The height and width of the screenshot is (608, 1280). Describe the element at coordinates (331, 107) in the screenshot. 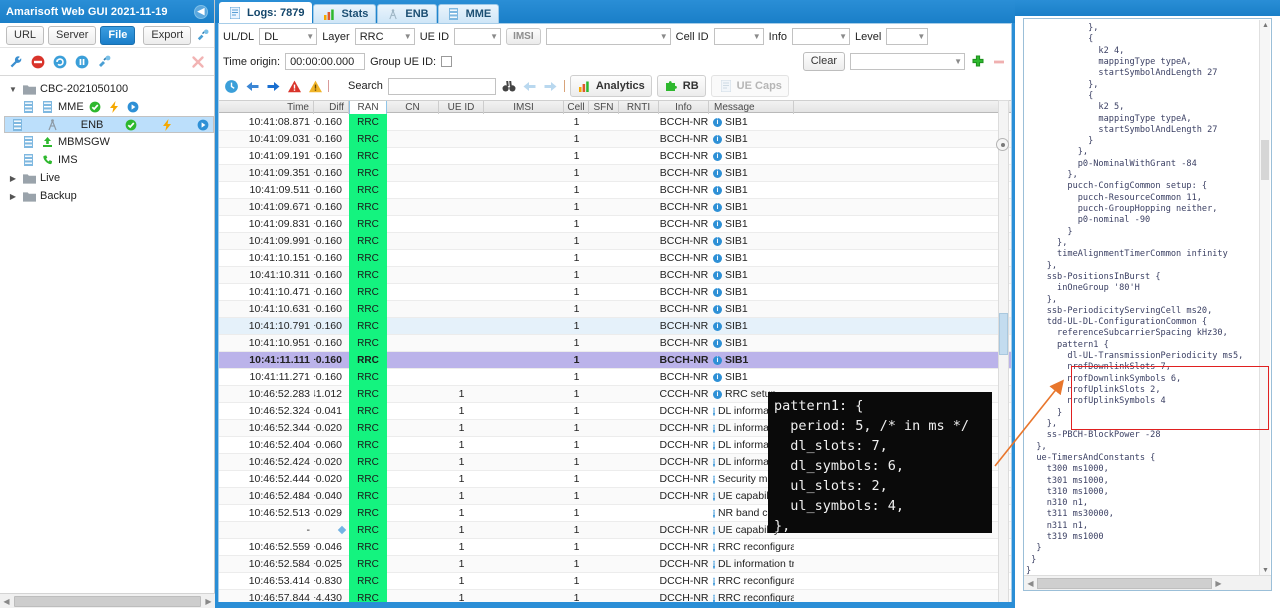

I see `column-header-diff: Diff` at that location.